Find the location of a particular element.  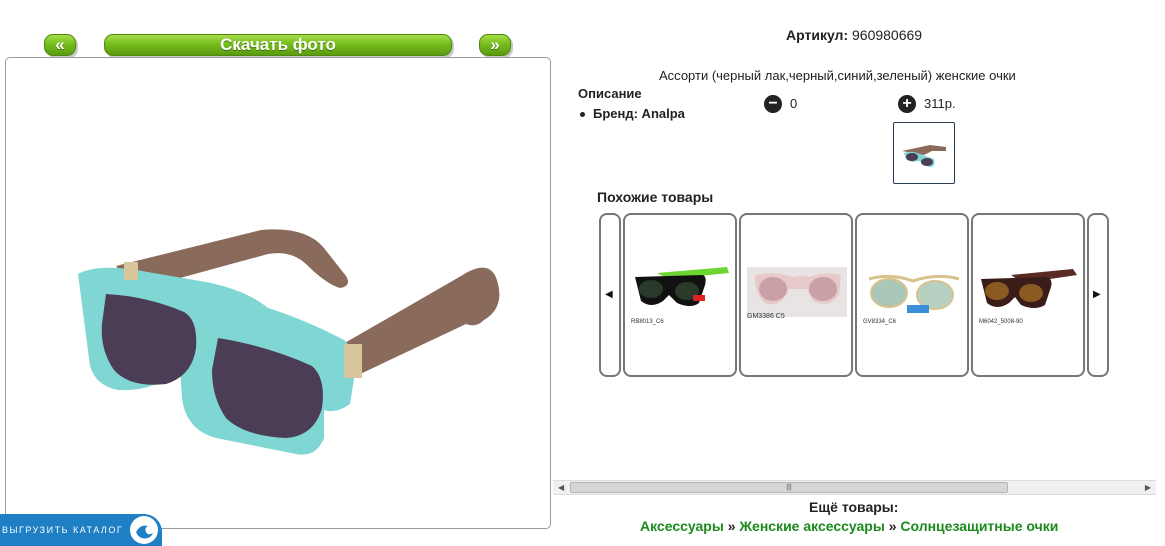

wave-icon is located at coordinates (144, 530).